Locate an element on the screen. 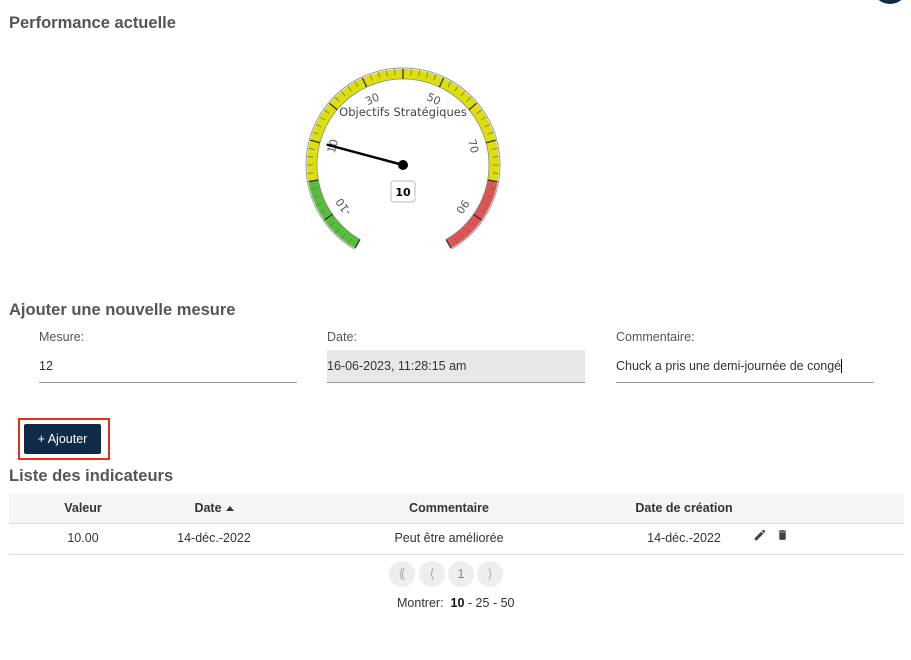 The width and height of the screenshot is (911, 660). row-actions is located at coordinates (778, 538).